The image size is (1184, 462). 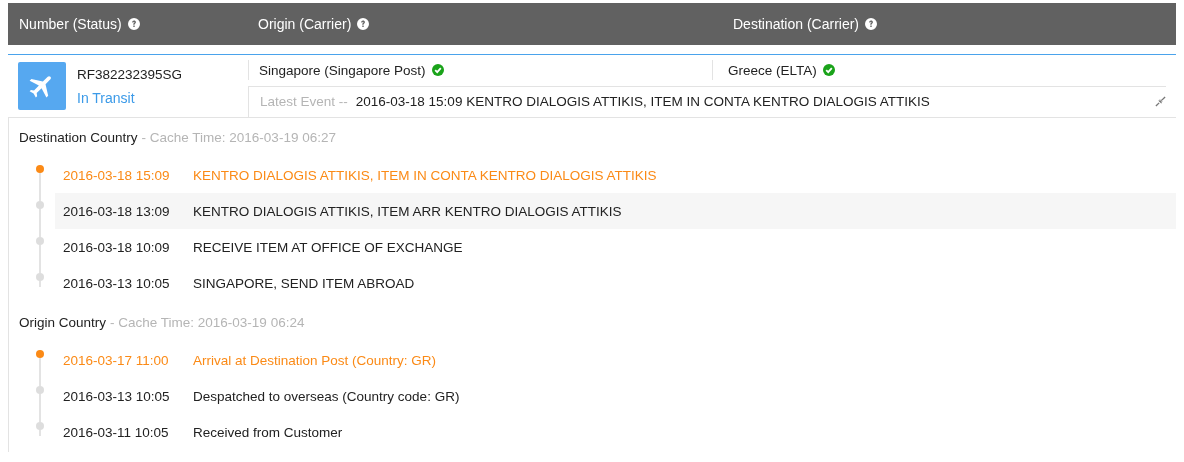 I want to click on column-heading: Destination (Carrier), so click(x=796, y=24).